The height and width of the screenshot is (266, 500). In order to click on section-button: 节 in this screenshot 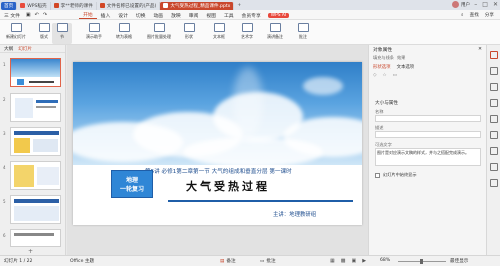, I will do `click(62, 33)`.